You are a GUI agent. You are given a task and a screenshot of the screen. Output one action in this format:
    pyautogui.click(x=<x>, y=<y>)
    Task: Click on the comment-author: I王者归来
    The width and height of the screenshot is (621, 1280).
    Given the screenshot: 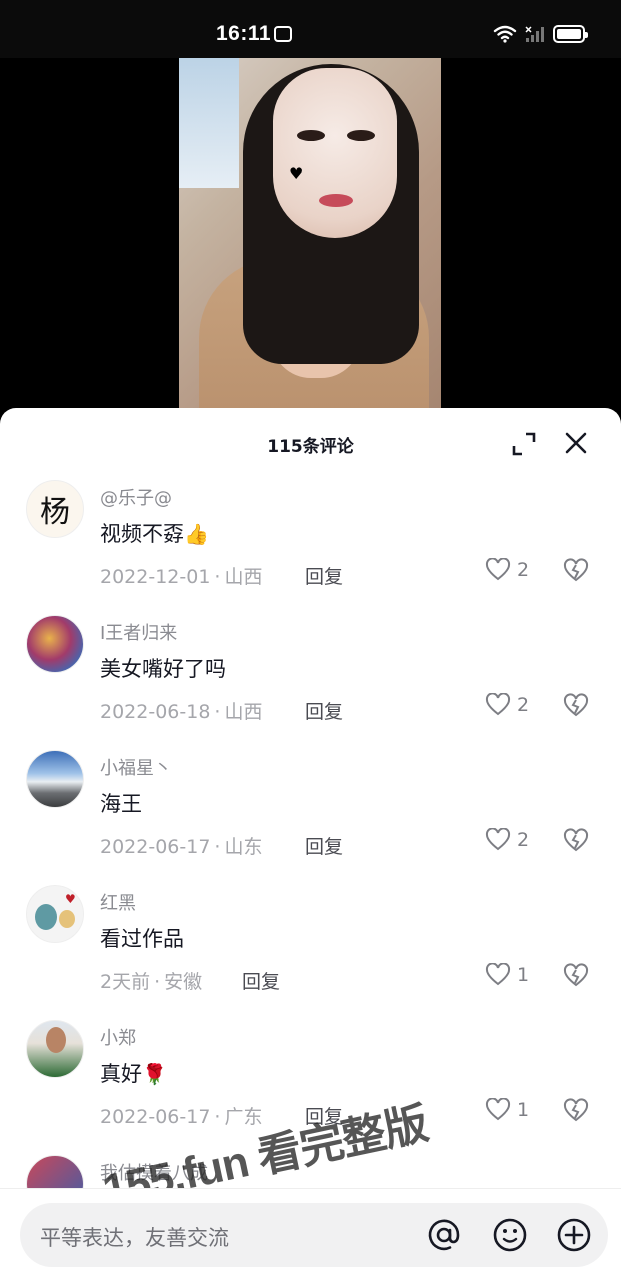 What is the action you would take?
    pyautogui.click(x=138, y=632)
    